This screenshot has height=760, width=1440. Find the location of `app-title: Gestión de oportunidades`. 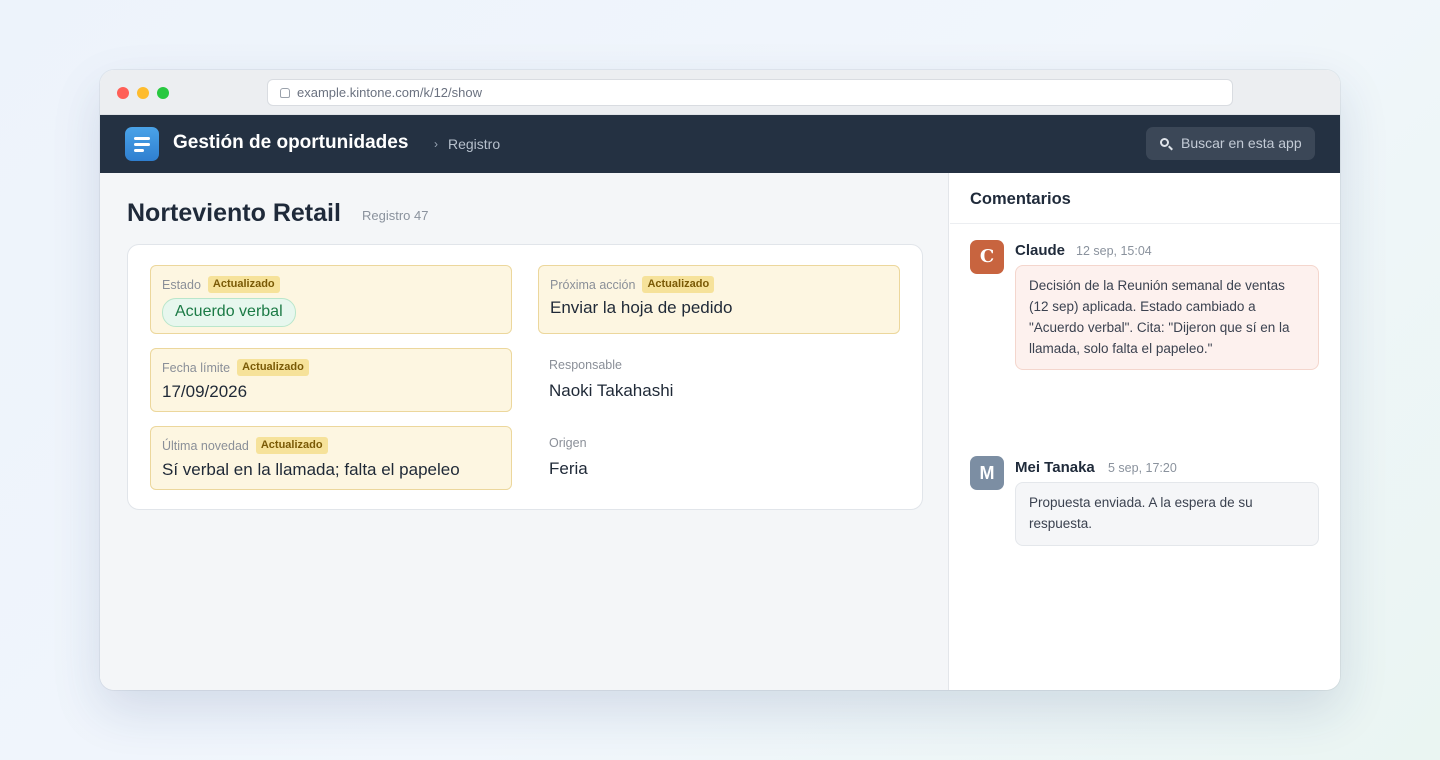

app-title: Gestión de oportunidades is located at coordinates (290, 143).